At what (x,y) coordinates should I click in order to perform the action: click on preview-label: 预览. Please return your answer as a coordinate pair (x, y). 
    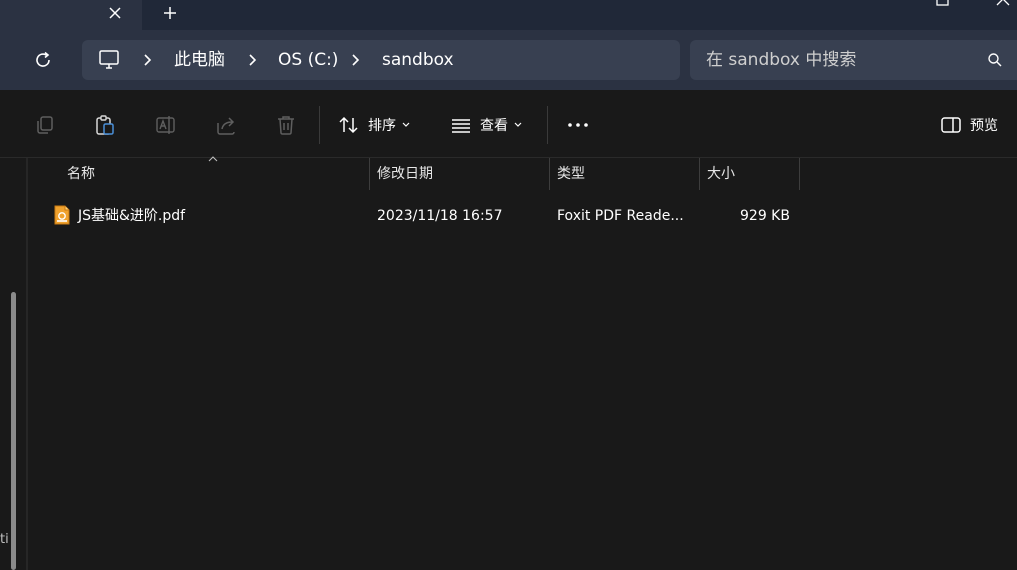
    Looking at the image, I should click on (984, 126).